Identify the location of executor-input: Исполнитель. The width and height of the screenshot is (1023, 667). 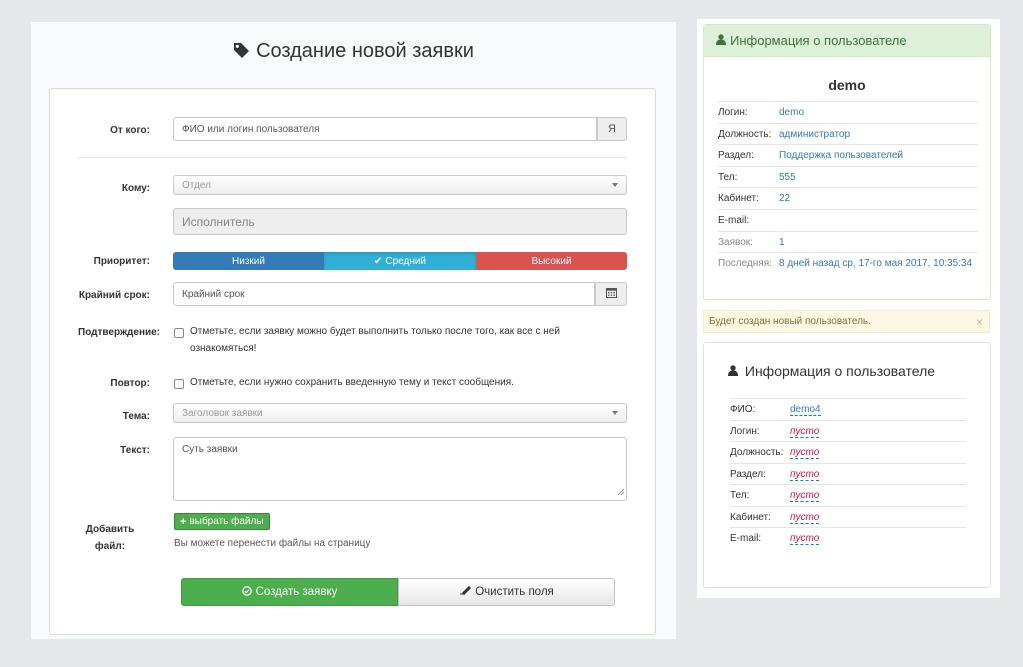
(400, 221).